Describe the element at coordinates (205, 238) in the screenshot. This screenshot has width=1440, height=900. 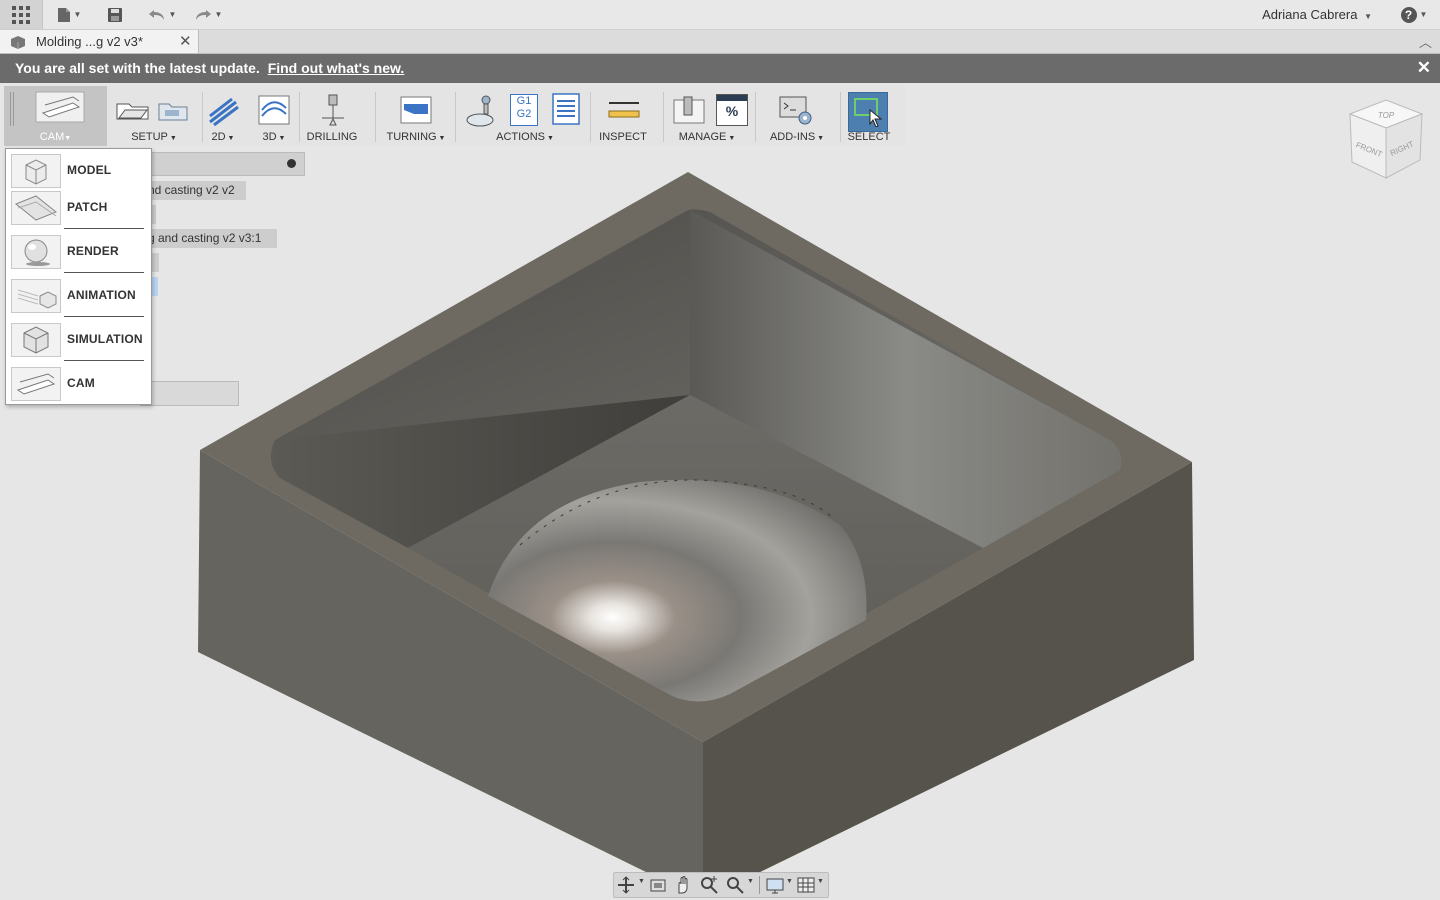
I see `browser-item-component-label: g and casting v2 v3:1` at that location.